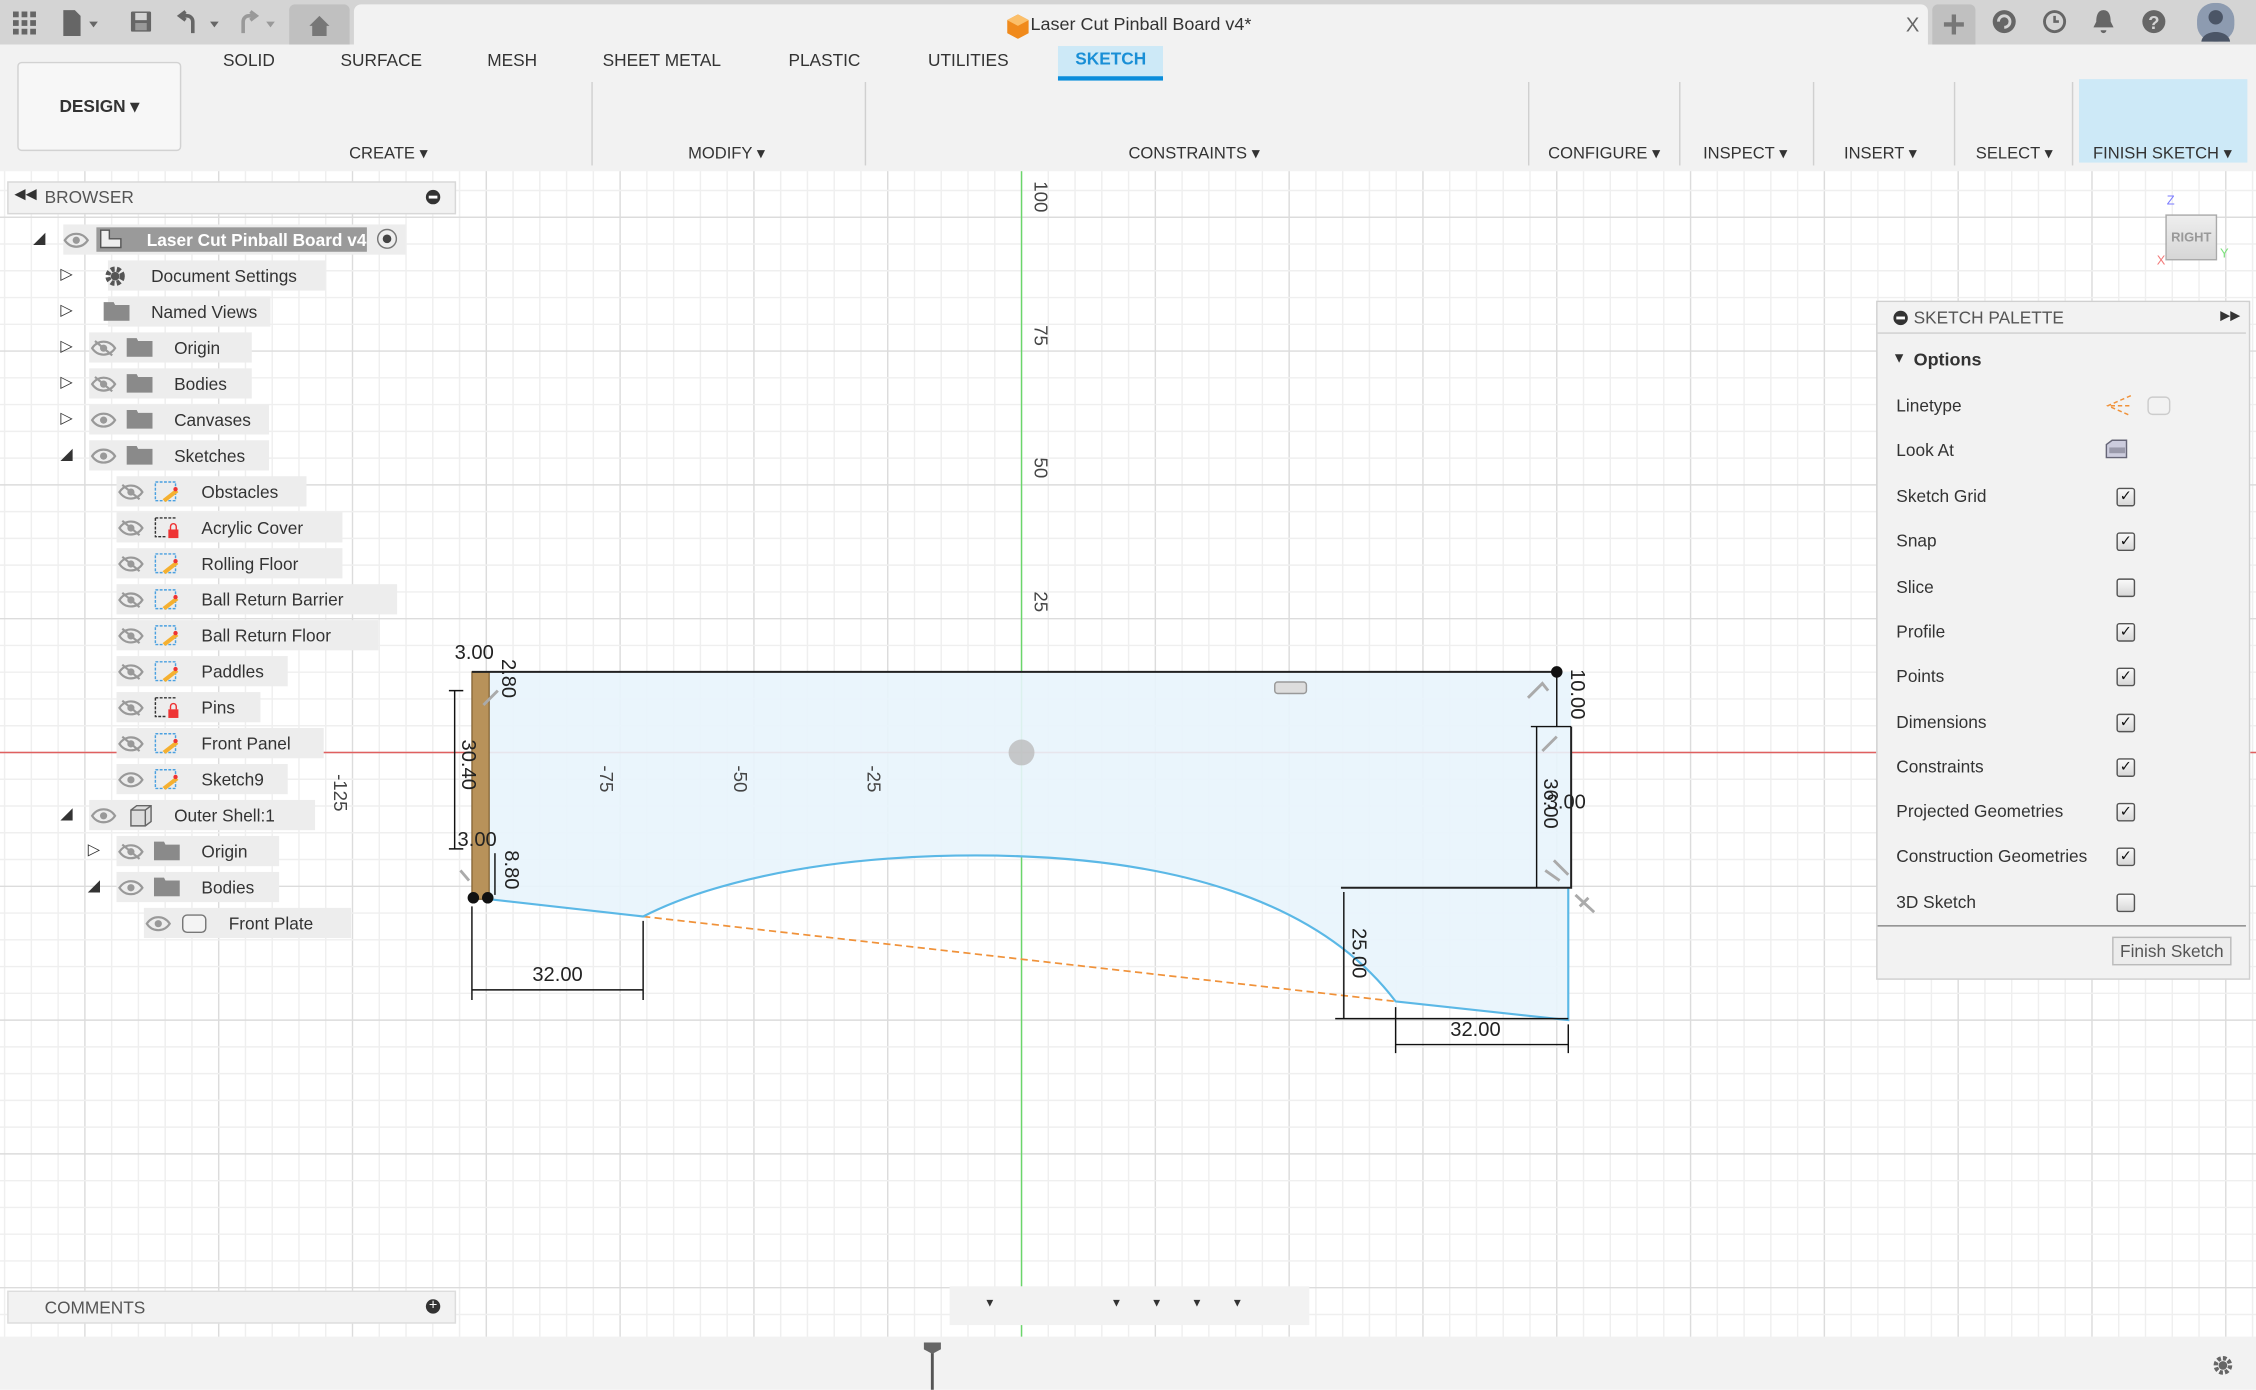  What do you see at coordinates (557, 975) in the screenshot?
I see `dimension-label: 32.00` at bounding box center [557, 975].